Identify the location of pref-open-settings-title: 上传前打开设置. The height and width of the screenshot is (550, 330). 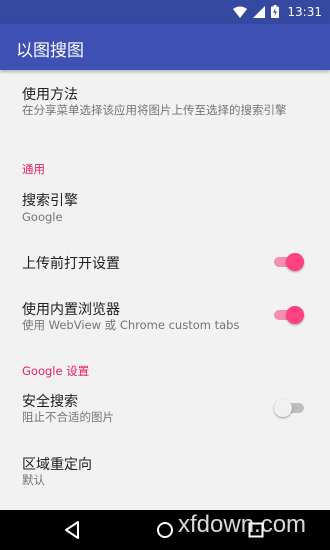
(71, 264).